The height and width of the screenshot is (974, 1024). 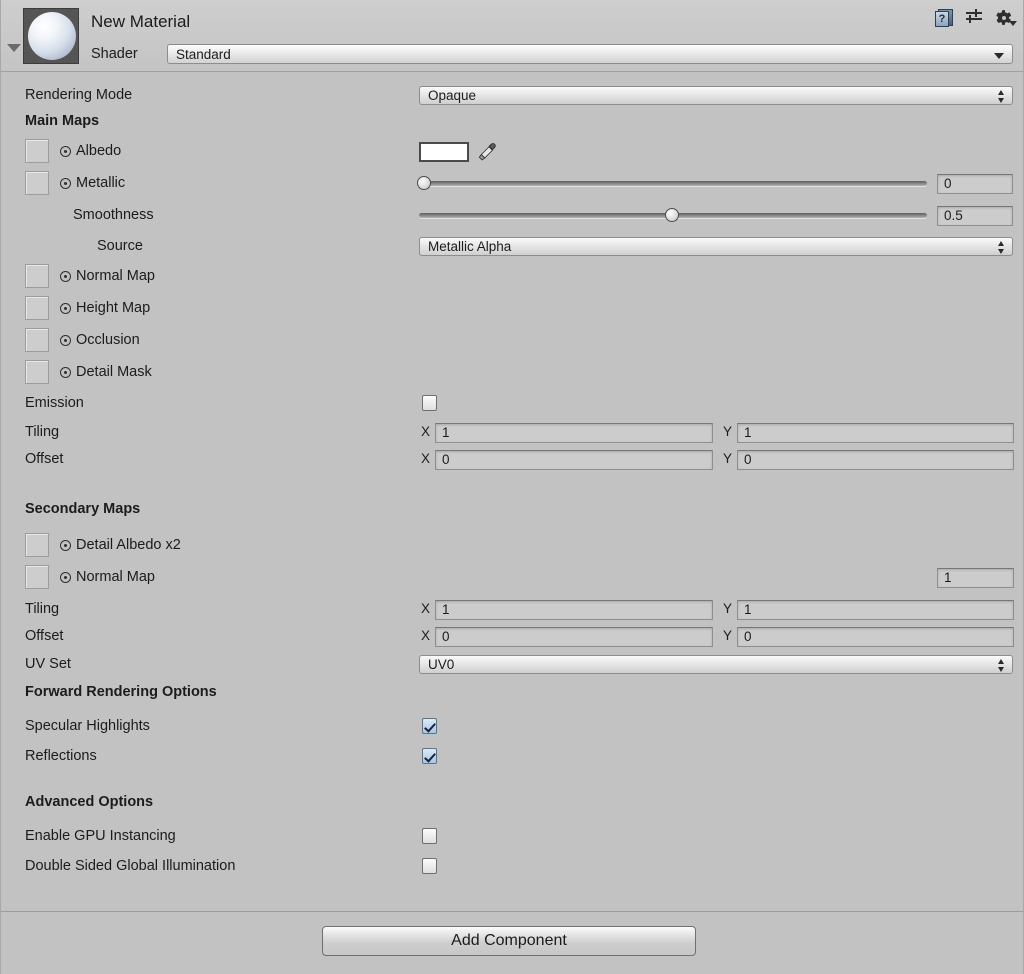 I want to click on main-offset-x-field: 0, so click(x=574, y=460).